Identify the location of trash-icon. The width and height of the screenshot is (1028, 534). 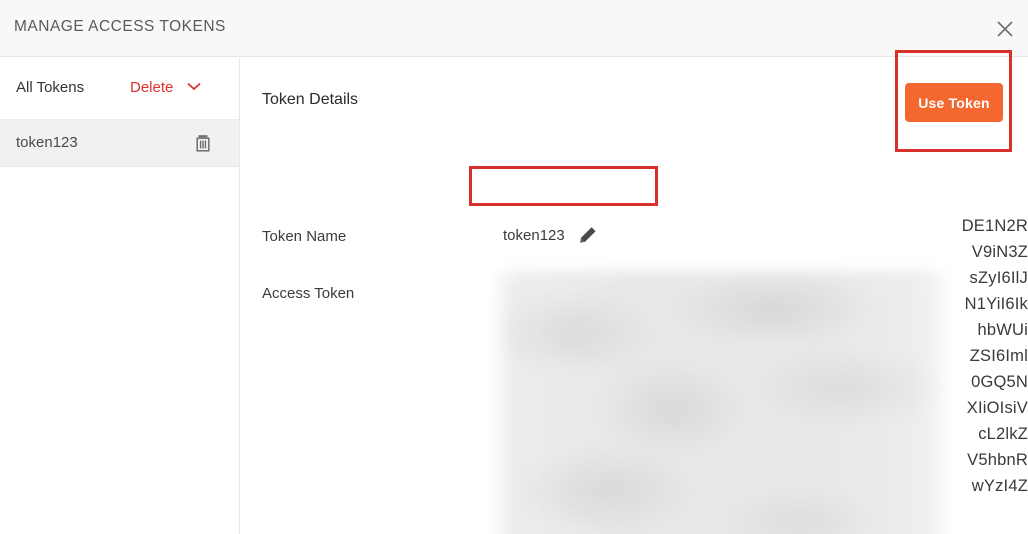
(203, 143).